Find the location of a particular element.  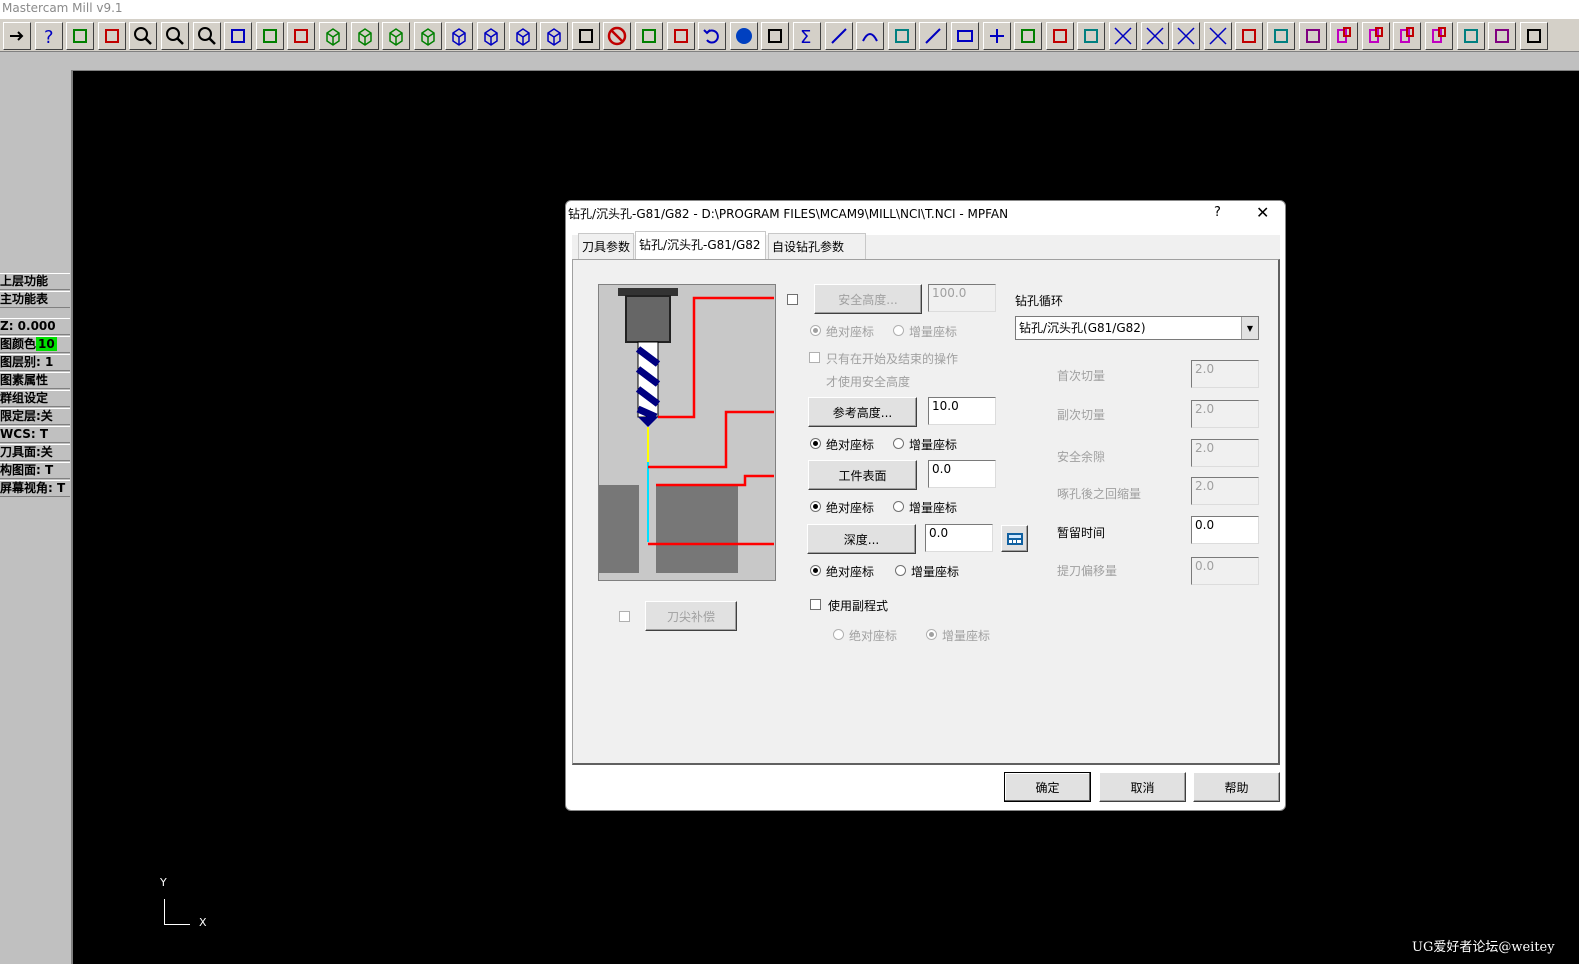

toolbar-button-document is located at coordinates (80, 36).